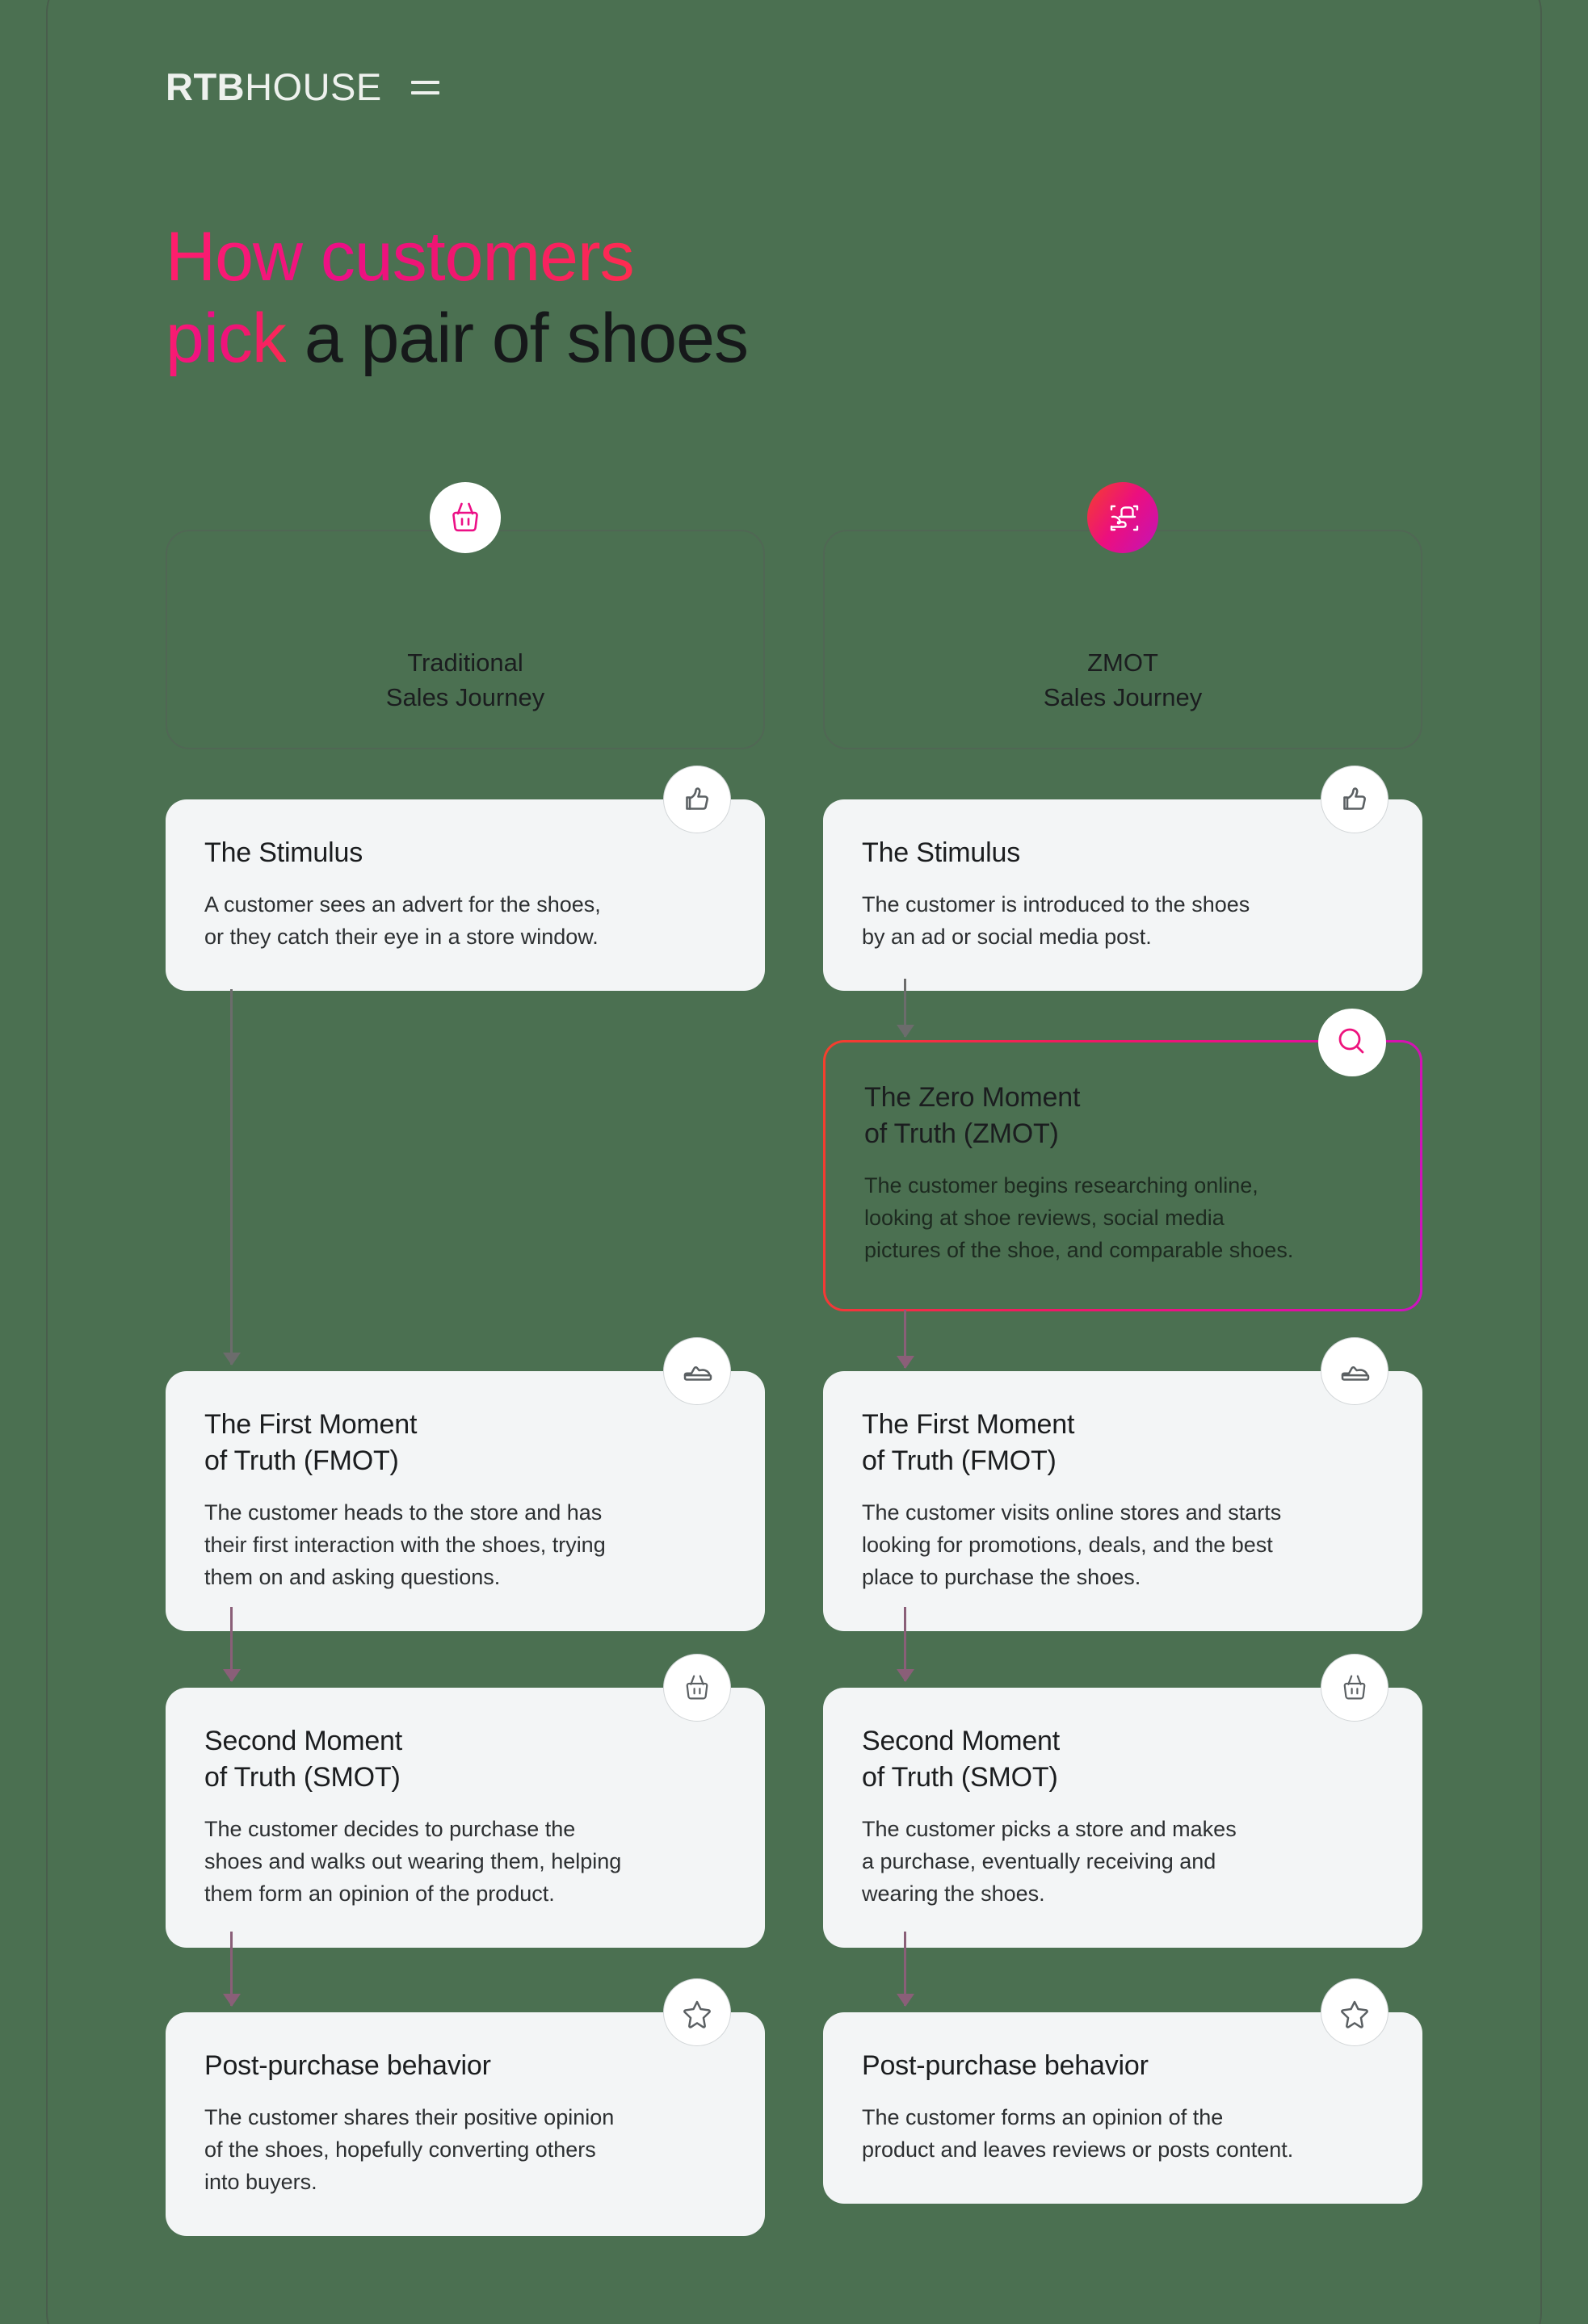  Describe the element at coordinates (465, 679) in the screenshot. I see `column-label-traditional: Traditional Sales Journey` at that location.